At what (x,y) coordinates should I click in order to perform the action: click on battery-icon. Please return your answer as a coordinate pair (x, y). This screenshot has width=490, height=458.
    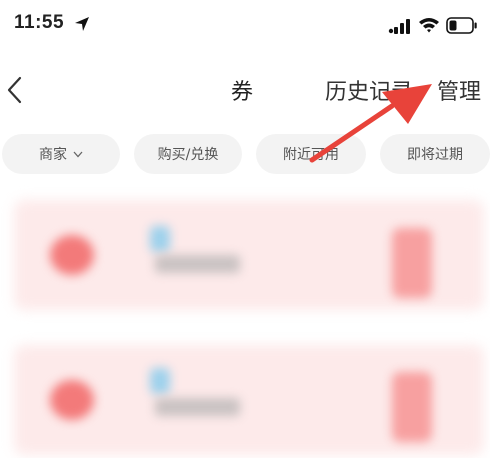
    Looking at the image, I should click on (461, 25).